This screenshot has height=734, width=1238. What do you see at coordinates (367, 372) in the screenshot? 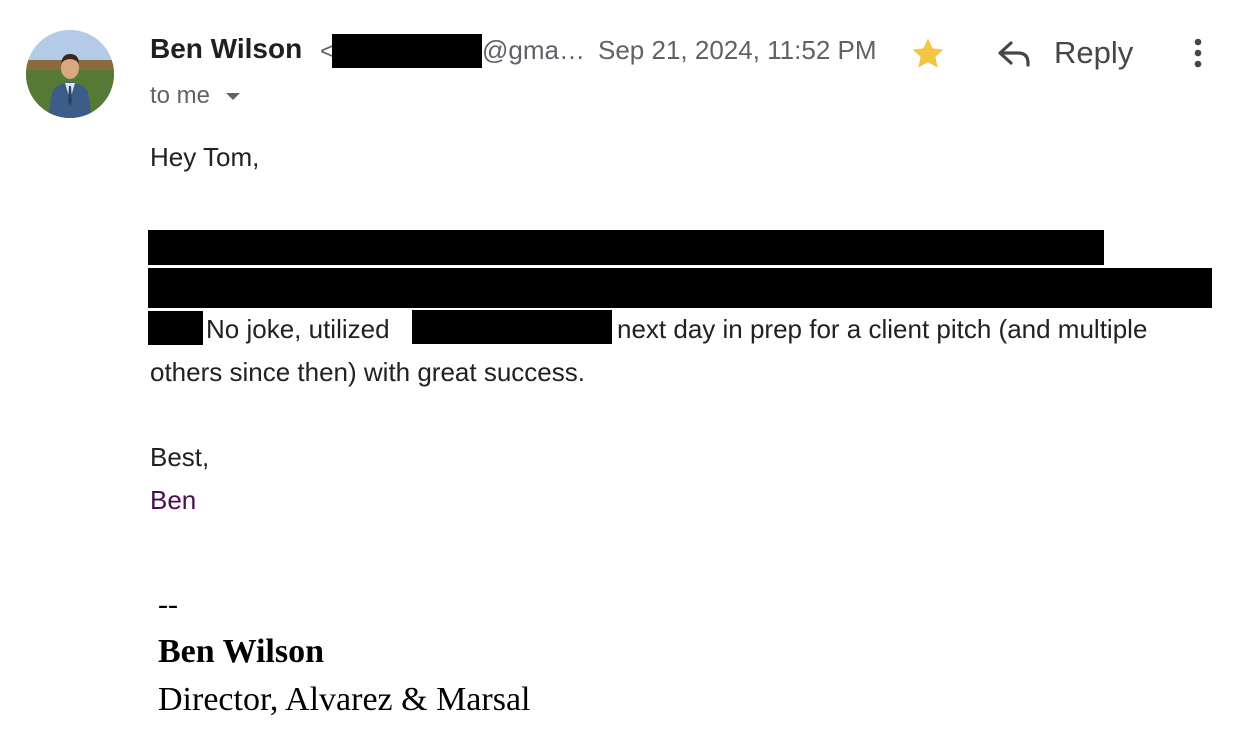
I see `body-line-4: others since then) with great success.` at bounding box center [367, 372].